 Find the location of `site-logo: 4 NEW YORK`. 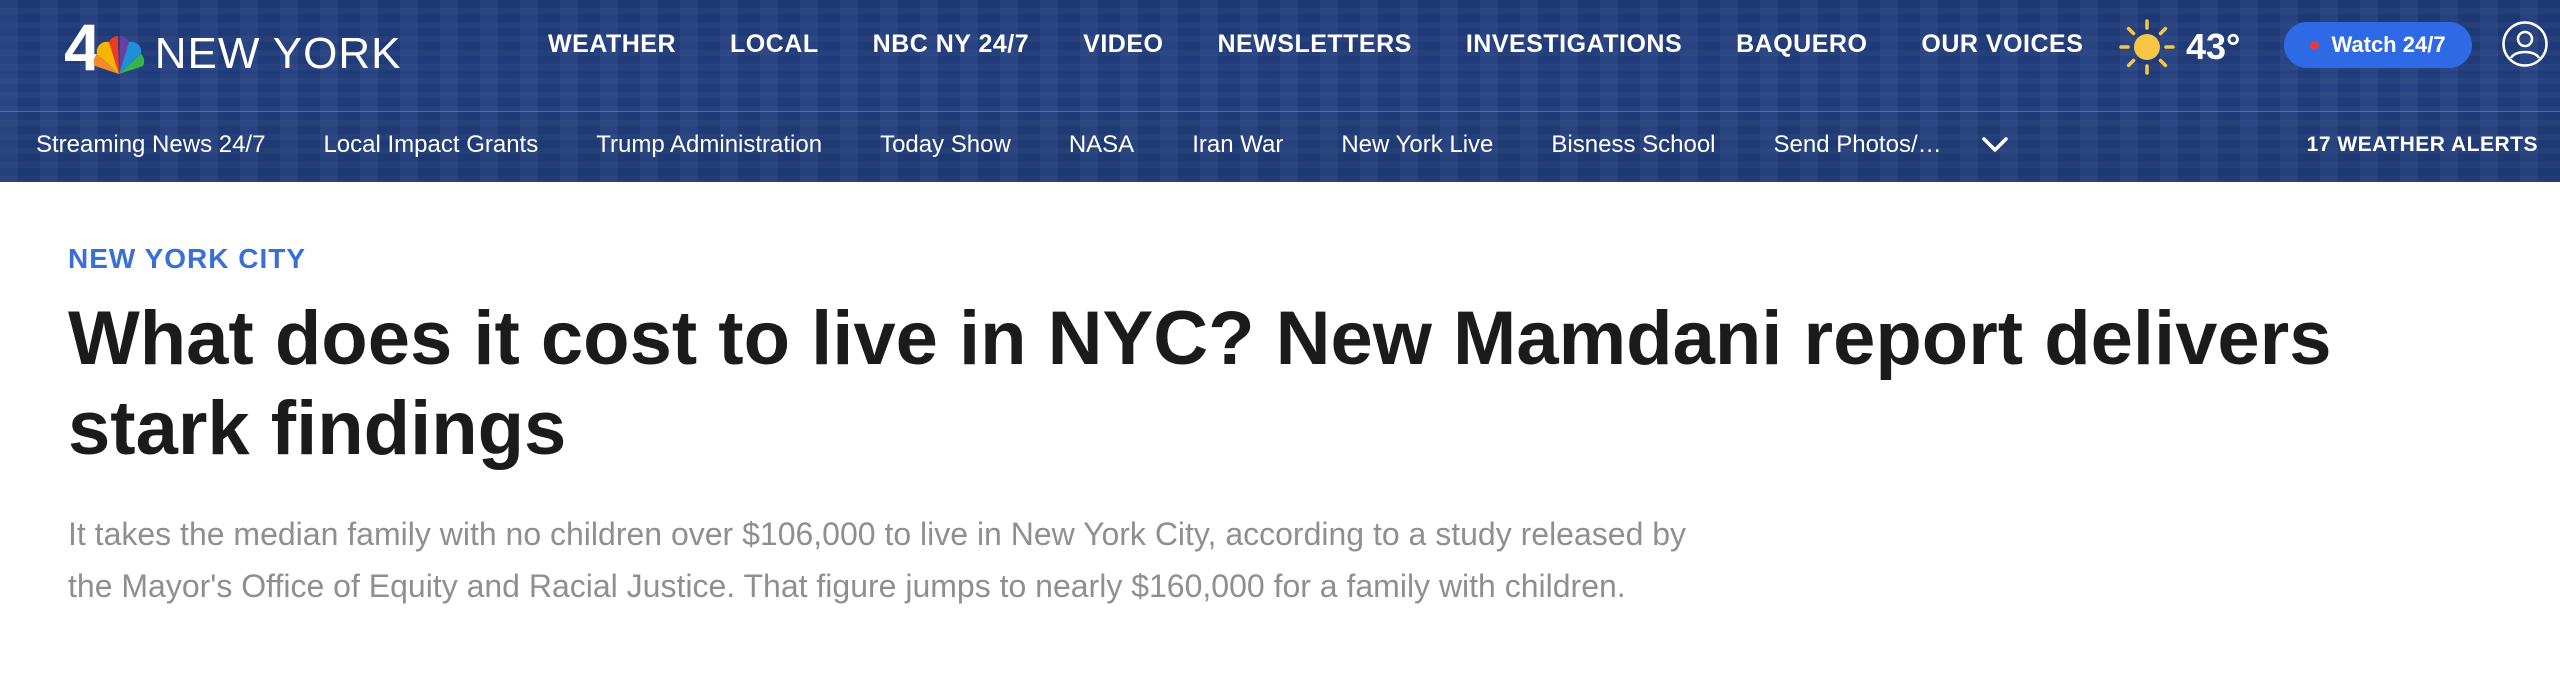

site-logo: 4 NEW YORK is located at coordinates (233, 47).